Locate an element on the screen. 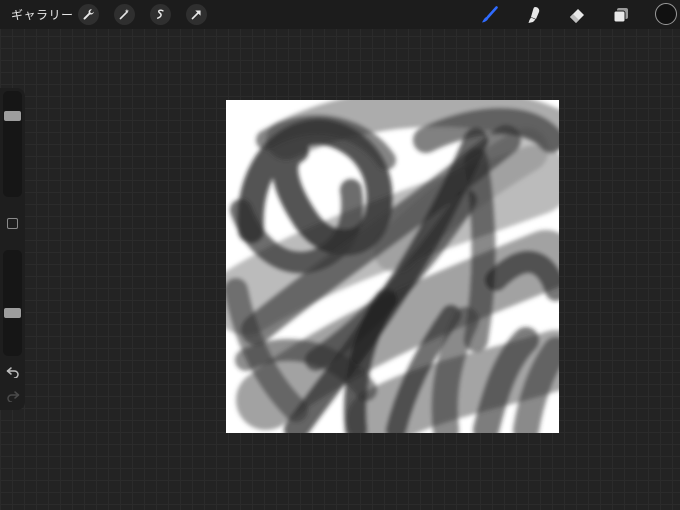 This screenshot has height=510, width=680. smudge-button is located at coordinates (533, 14).